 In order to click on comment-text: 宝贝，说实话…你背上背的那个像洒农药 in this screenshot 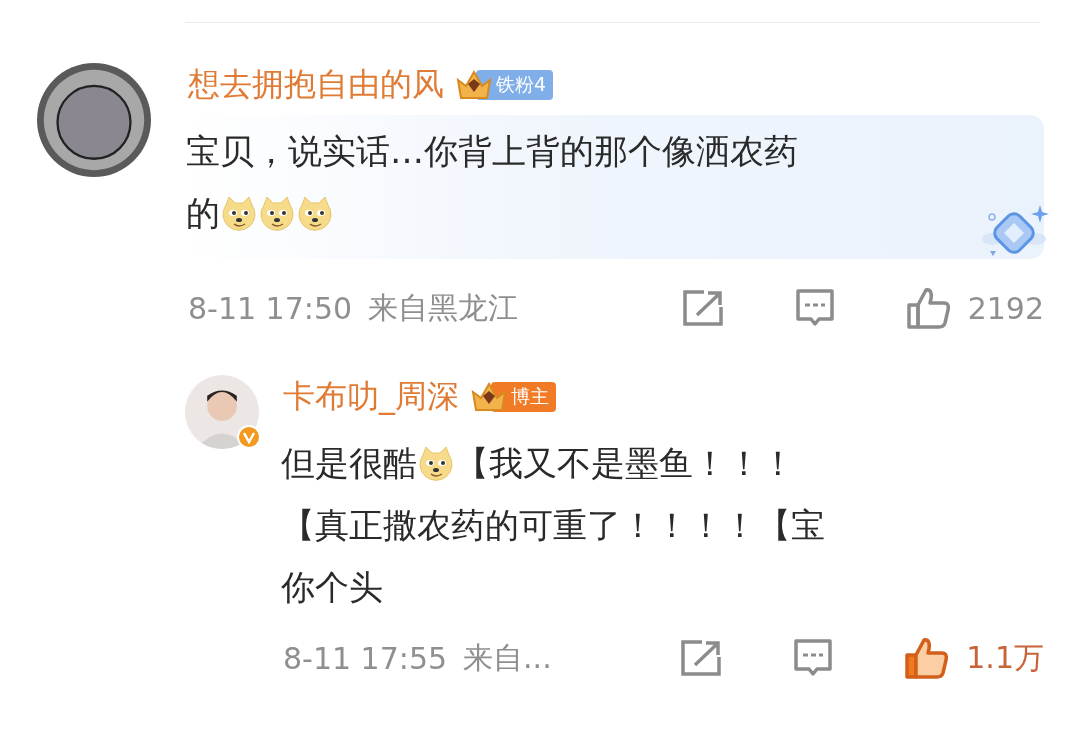, I will do `click(492, 151)`.